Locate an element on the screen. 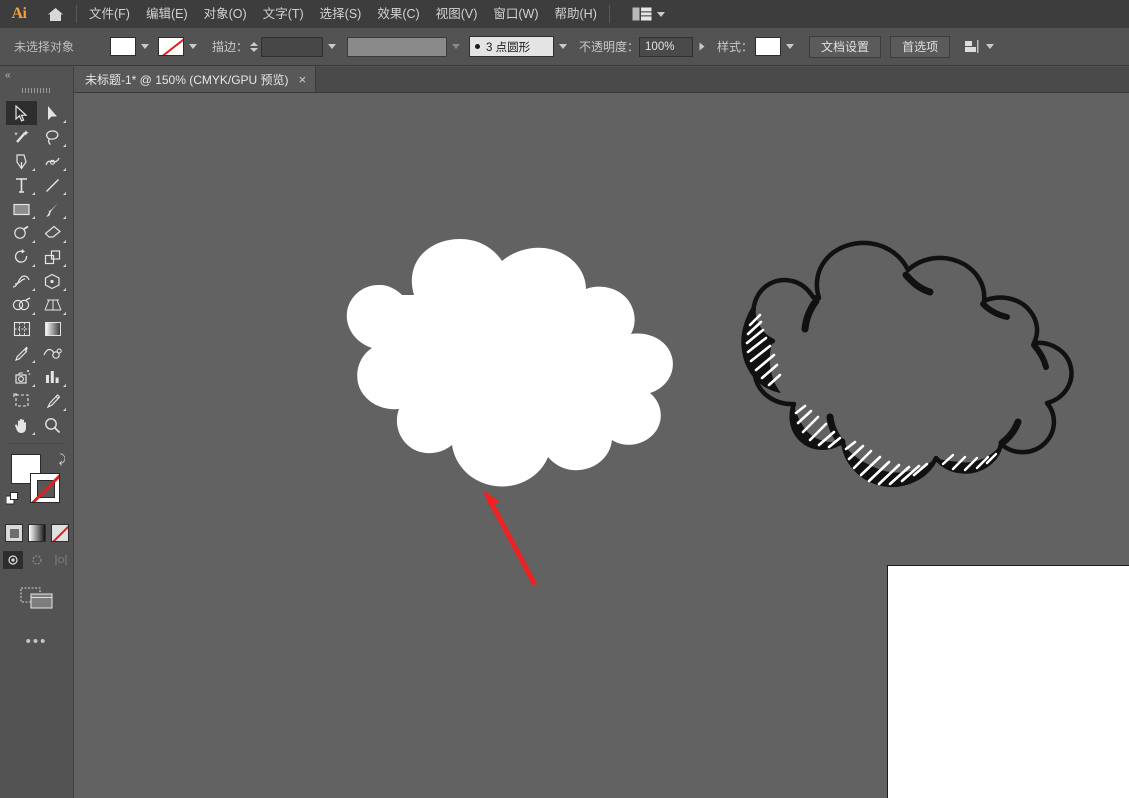 This screenshot has width=1129, height=798. mesh-tool is located at coordinates (21, 329).